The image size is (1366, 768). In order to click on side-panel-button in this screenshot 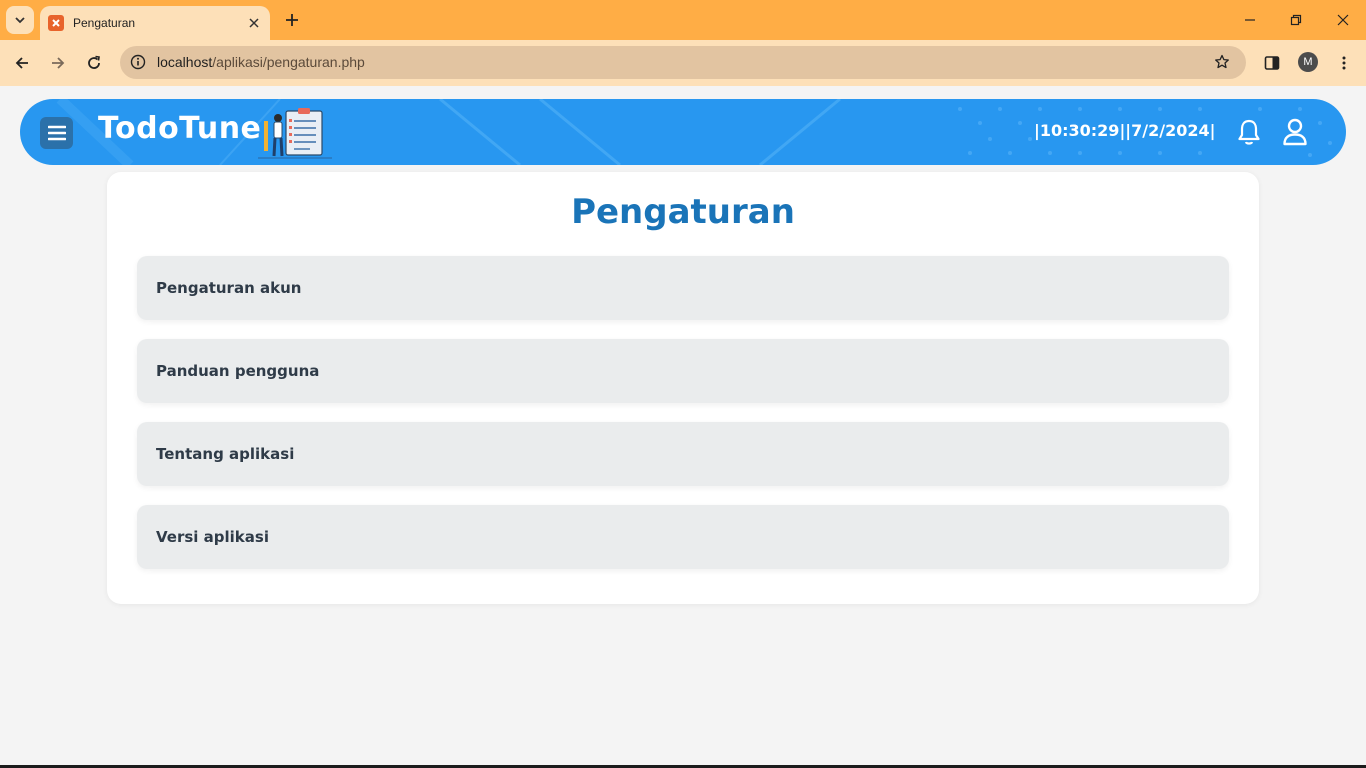, I will do `click(1272, 63)`.